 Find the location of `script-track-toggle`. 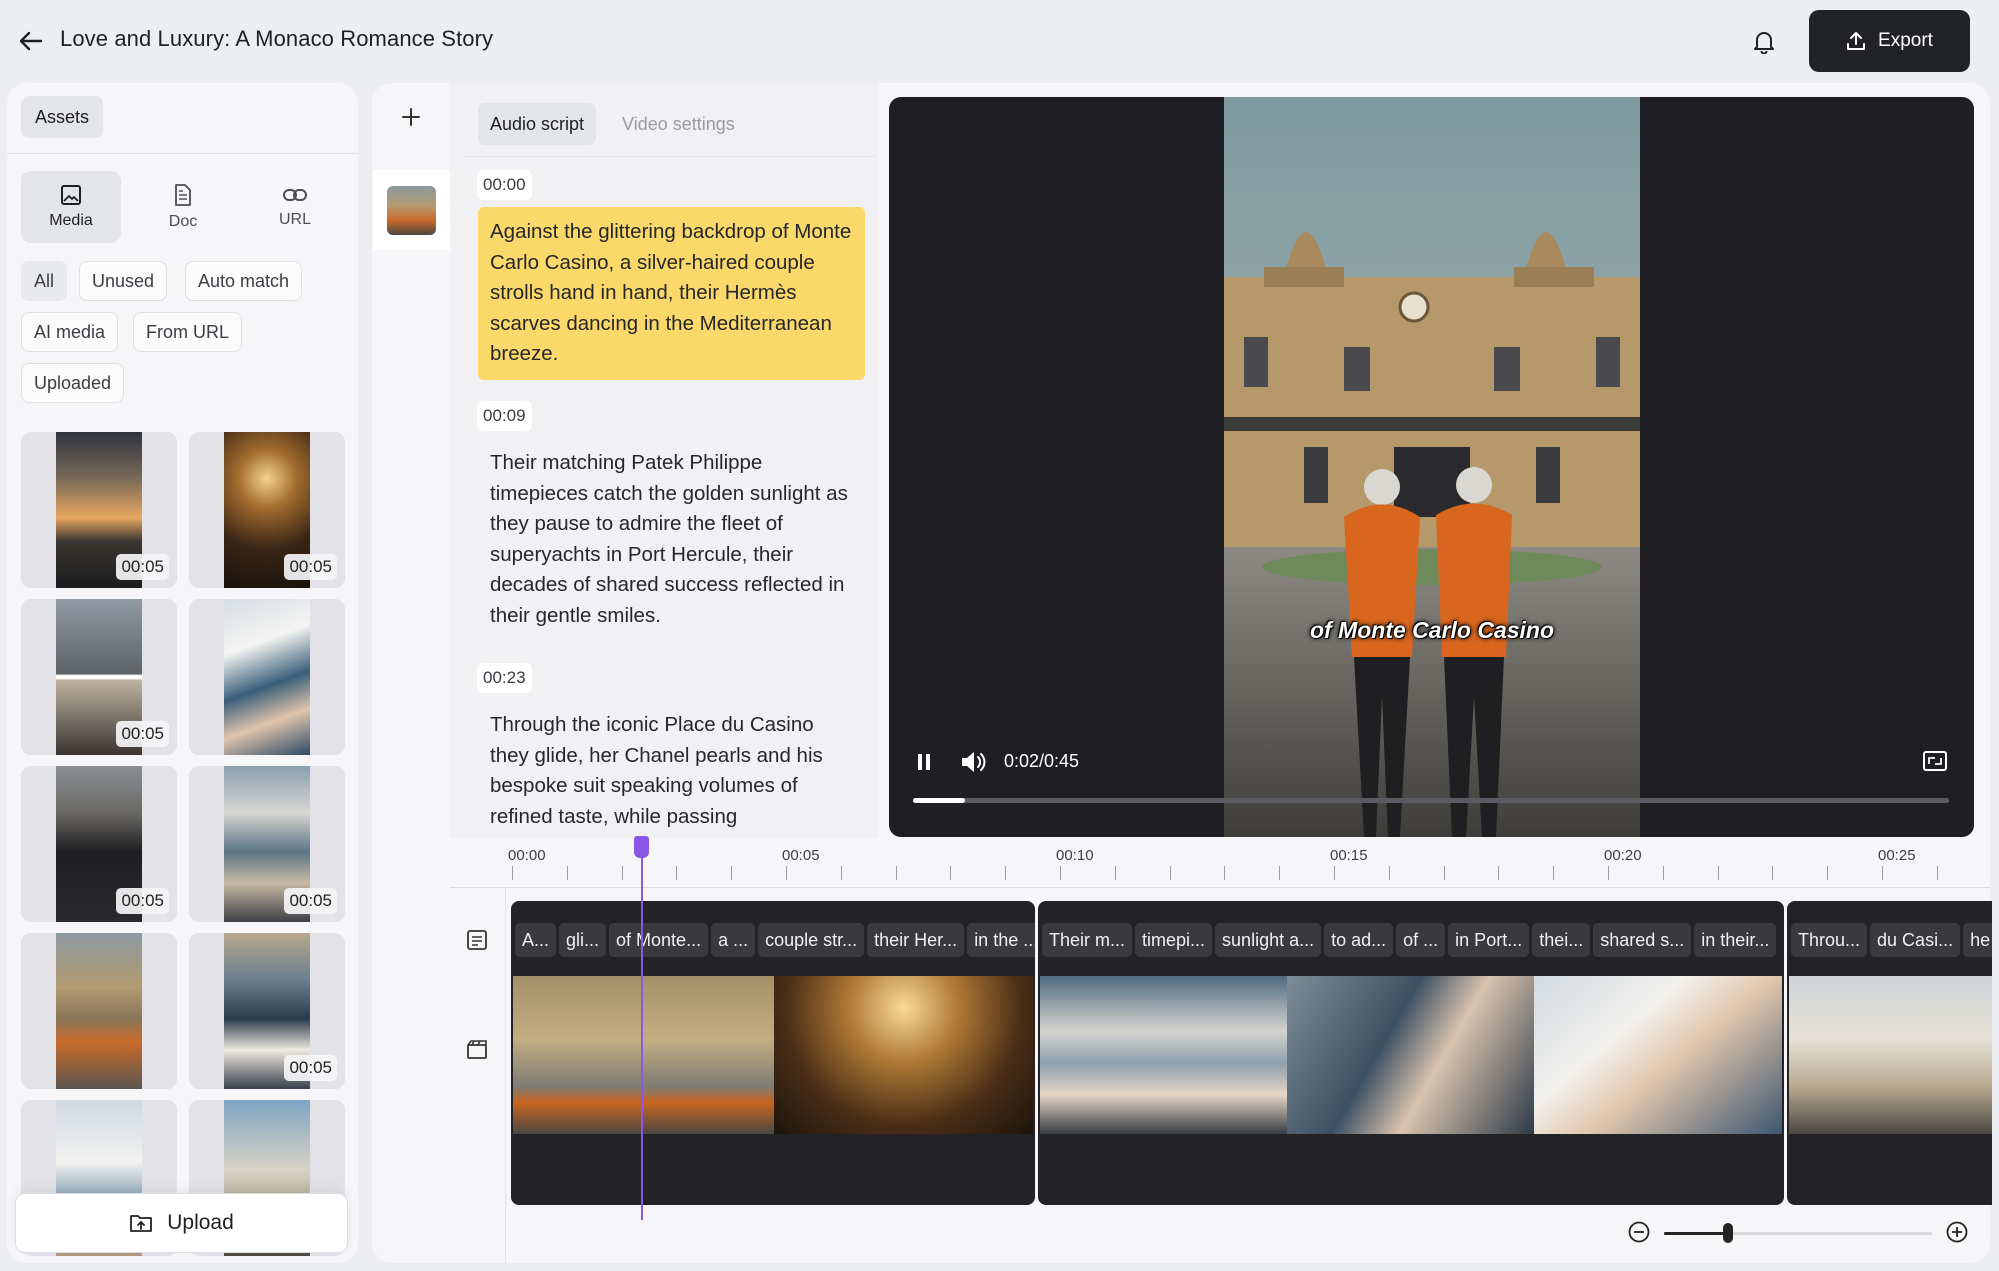

script-track-toggle is located at coordinates (478, 941).